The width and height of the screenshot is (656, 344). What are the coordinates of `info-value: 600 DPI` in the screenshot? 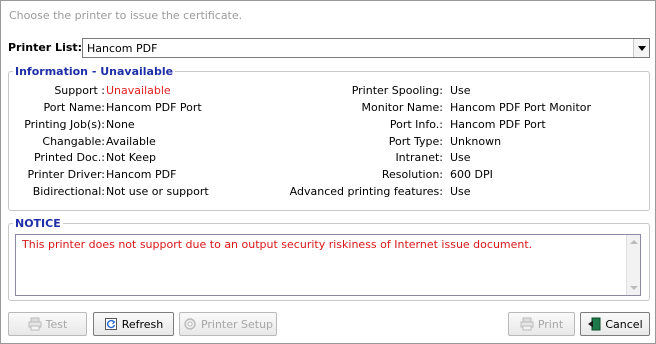 It's located at (471, 174).